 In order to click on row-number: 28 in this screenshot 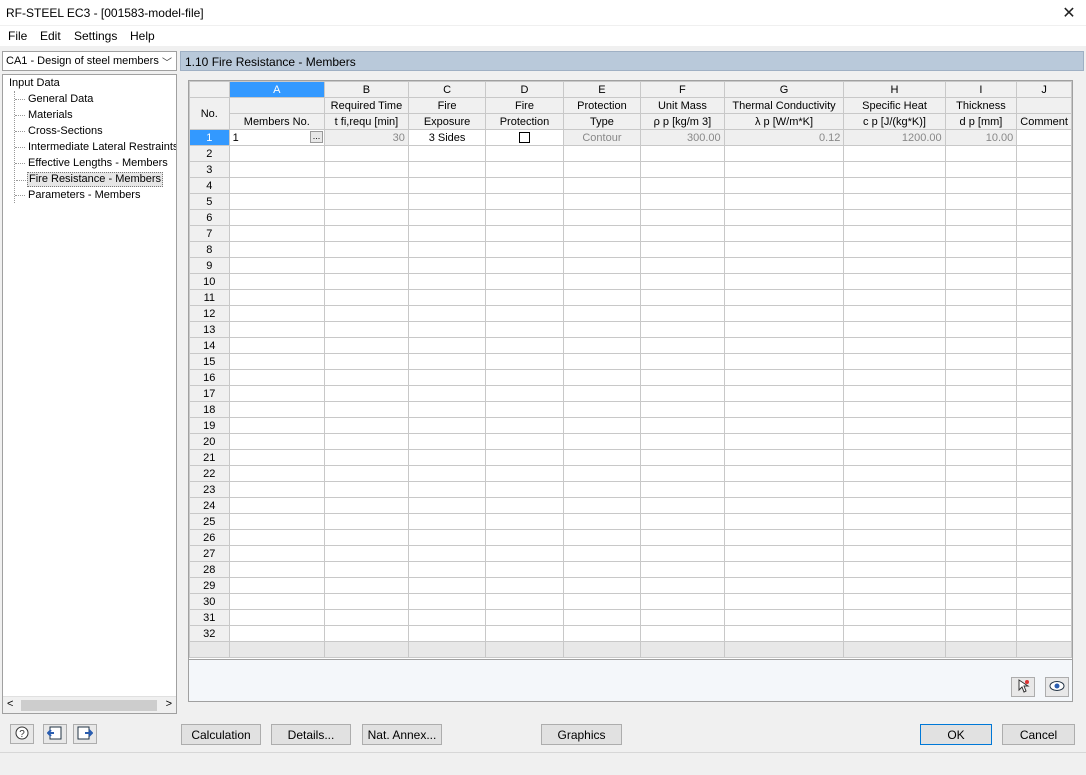, I will do `click(209, 569)`.